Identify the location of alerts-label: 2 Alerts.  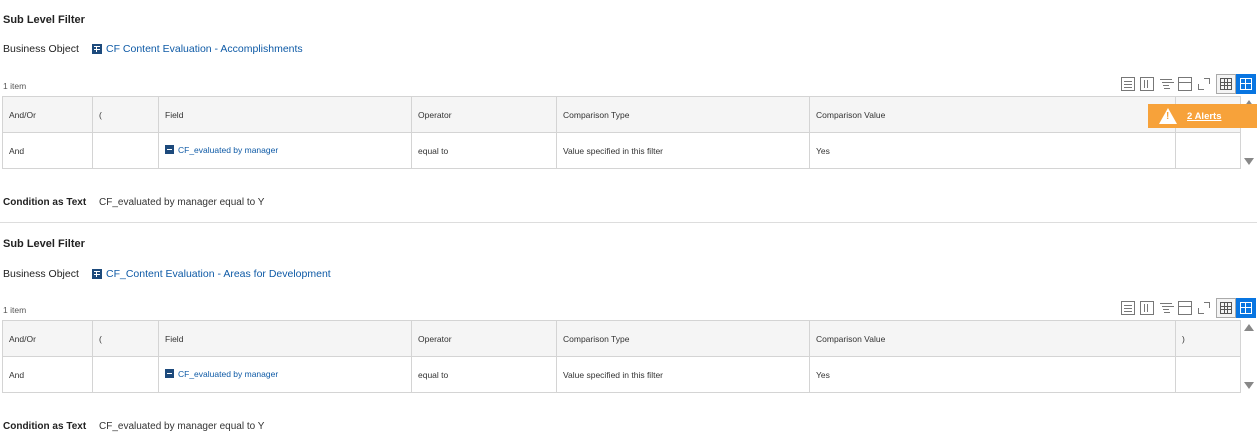
(1204, 116).